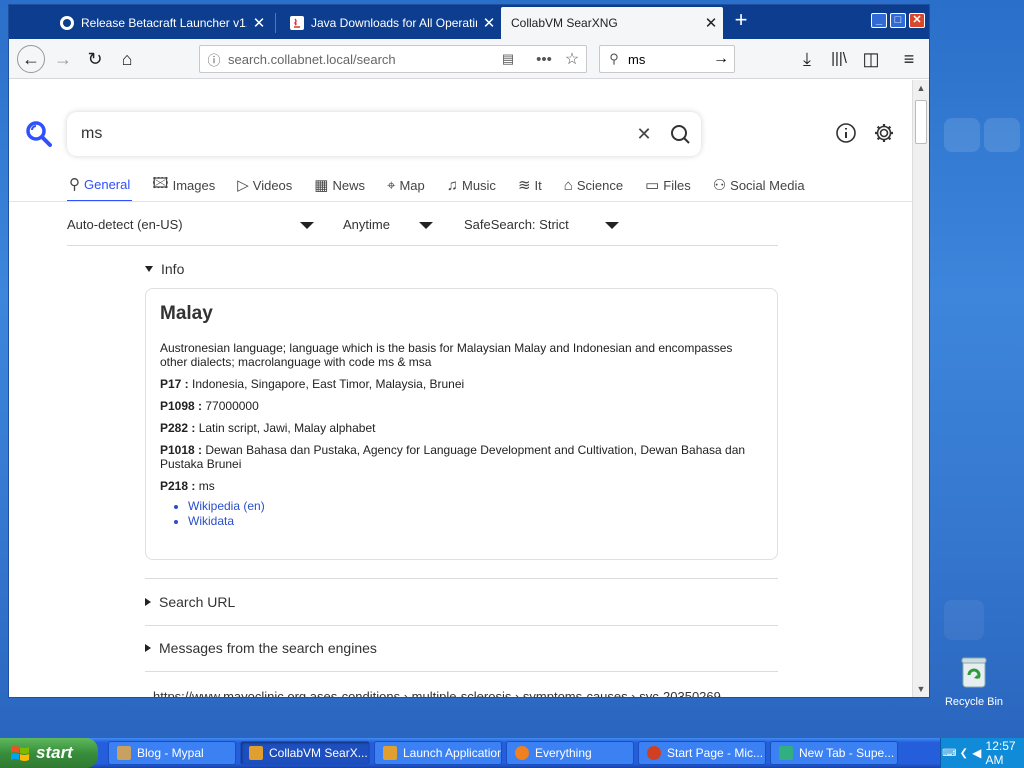  I want to click on clear-query-icon: ✕, so click(644, 134).